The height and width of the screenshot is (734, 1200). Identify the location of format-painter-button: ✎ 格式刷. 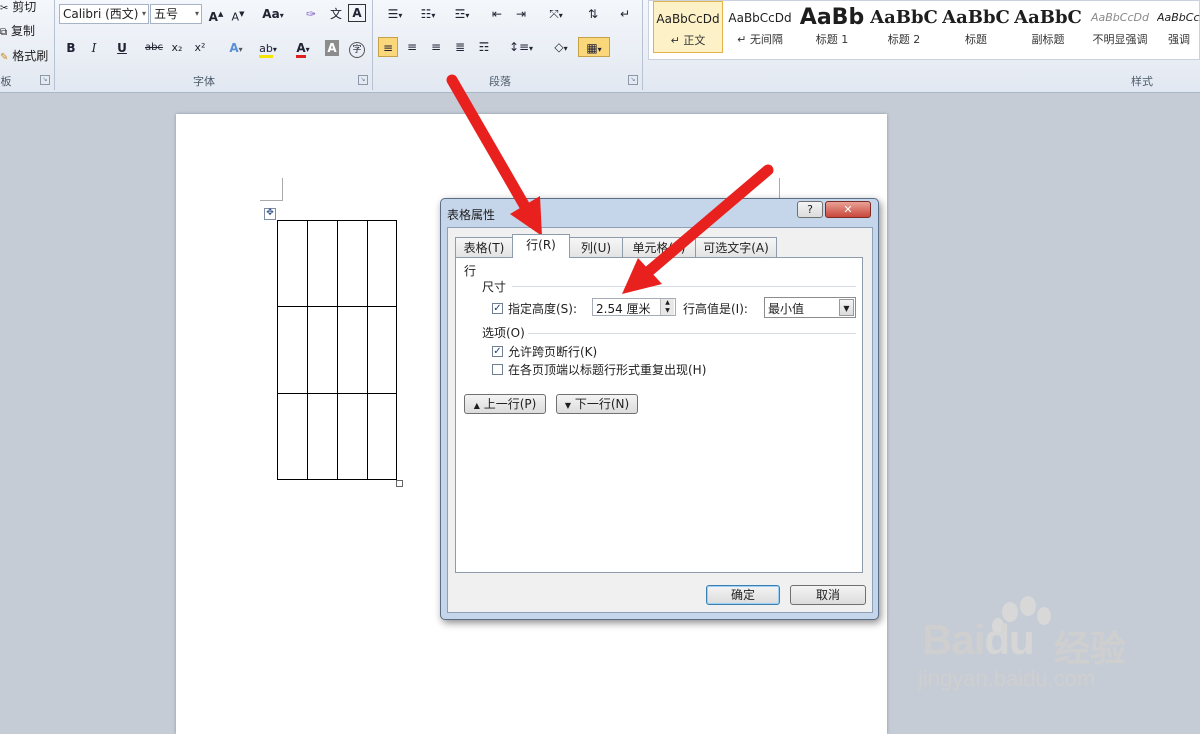
(24, 55).